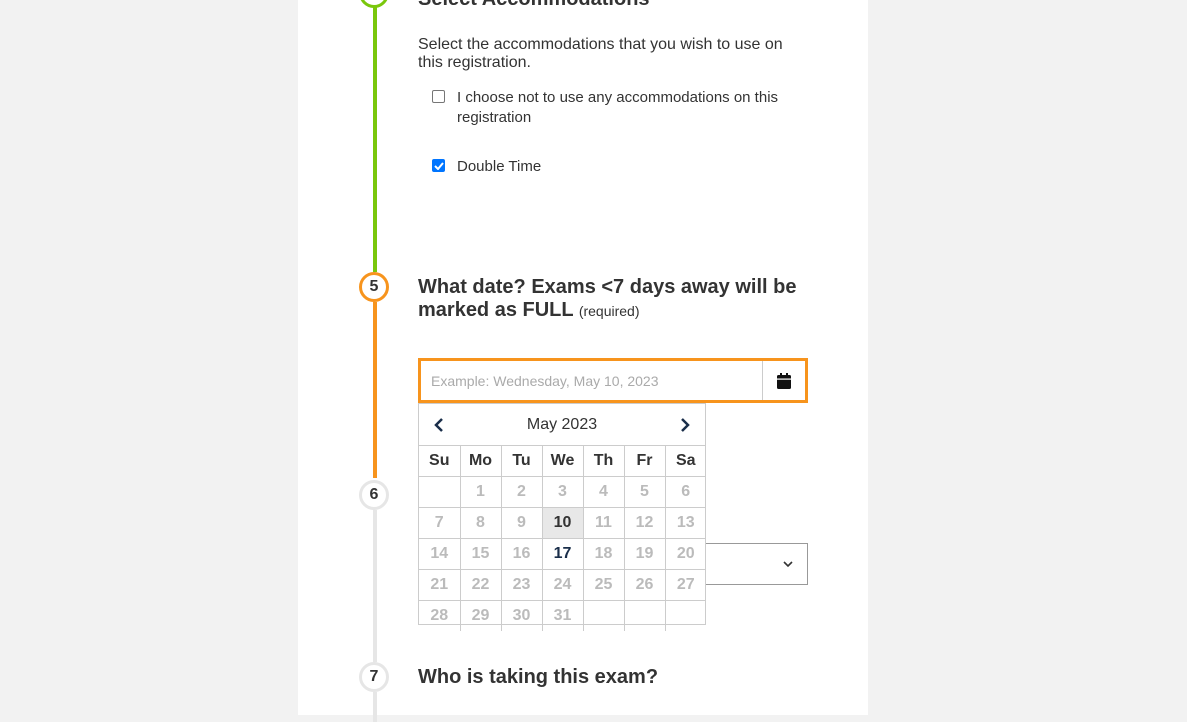  What do you see at coordinates (521, 461) in the screenshot?
I see `weekday-header: Tu` at bounding box center [521, 461].